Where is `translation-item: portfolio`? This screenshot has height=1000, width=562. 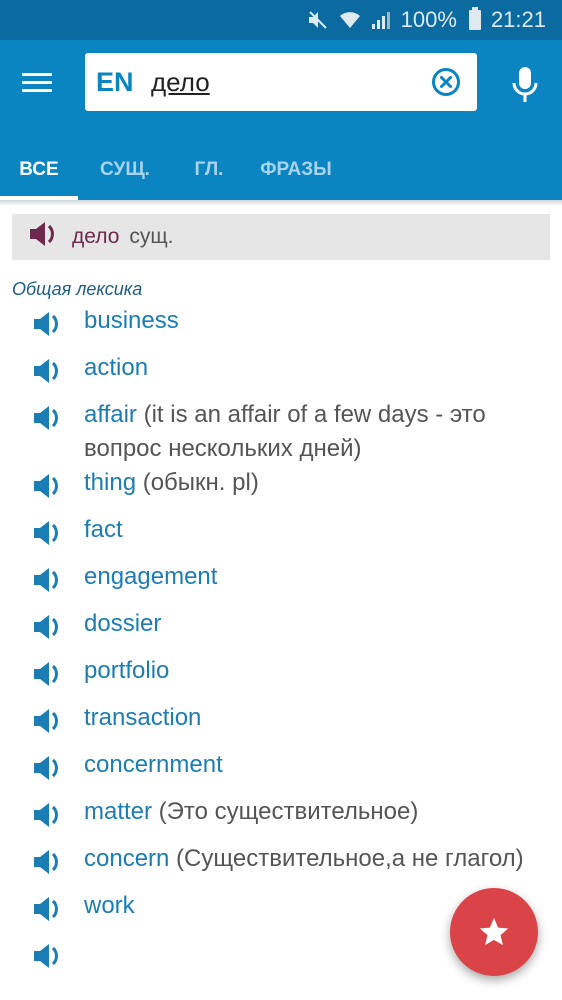 translation-item: portfolio is located at coordinates (281, 677).